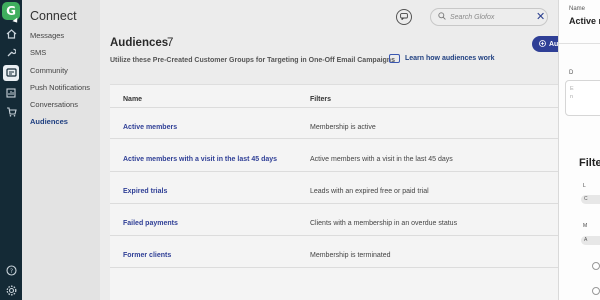  Describe the element at coordinates (49, 70) in the screenshot. I see `sidebar-item-community: Community` at that location.